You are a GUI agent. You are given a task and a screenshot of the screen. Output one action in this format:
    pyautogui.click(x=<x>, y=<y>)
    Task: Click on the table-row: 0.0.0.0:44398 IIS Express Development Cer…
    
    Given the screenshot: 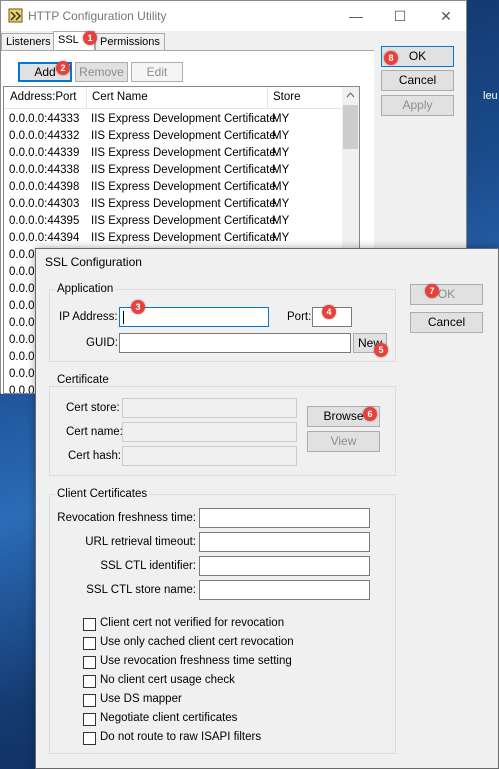 What is the action you would take?
    pyautogui.click(x=174, y=188)
    